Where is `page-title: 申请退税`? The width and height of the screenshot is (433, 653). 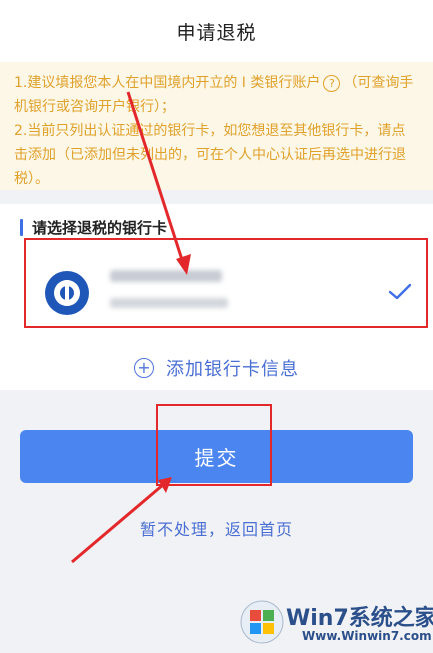 page-title: 申请退税 is located at coordinates (216, 32).